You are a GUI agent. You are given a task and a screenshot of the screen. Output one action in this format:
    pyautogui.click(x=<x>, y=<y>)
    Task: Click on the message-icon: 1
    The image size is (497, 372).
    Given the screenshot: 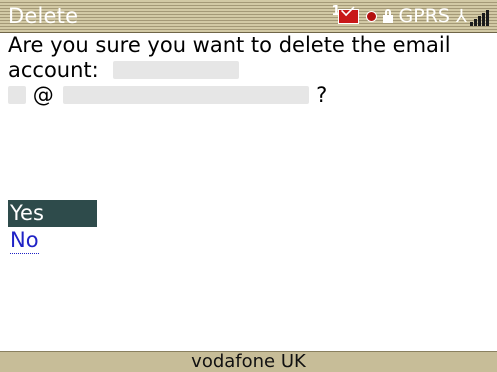 What is the action you would take?
    pyautogui.click(x=346, y=15)
    